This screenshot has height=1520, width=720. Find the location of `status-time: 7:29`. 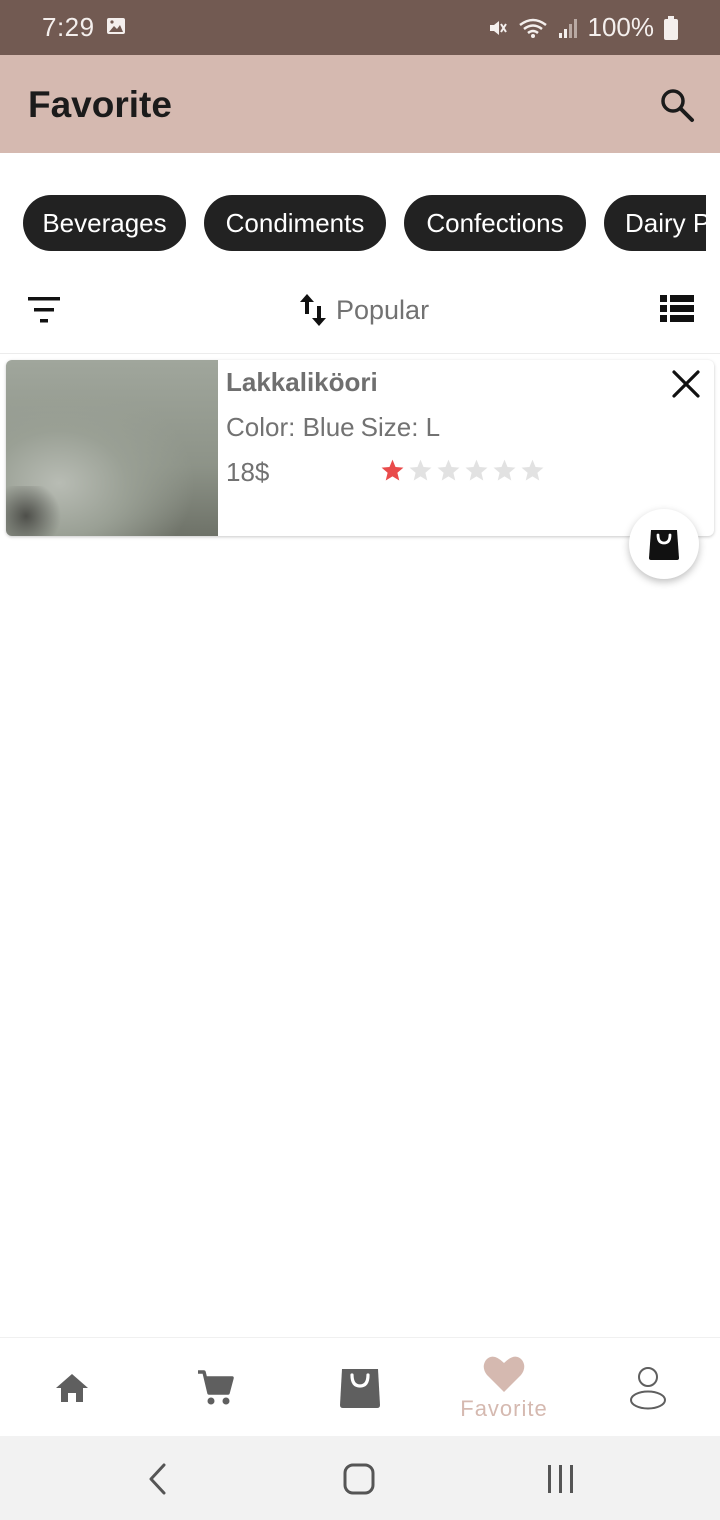

status-time: 7:29 is located at coordinates (68, 27).